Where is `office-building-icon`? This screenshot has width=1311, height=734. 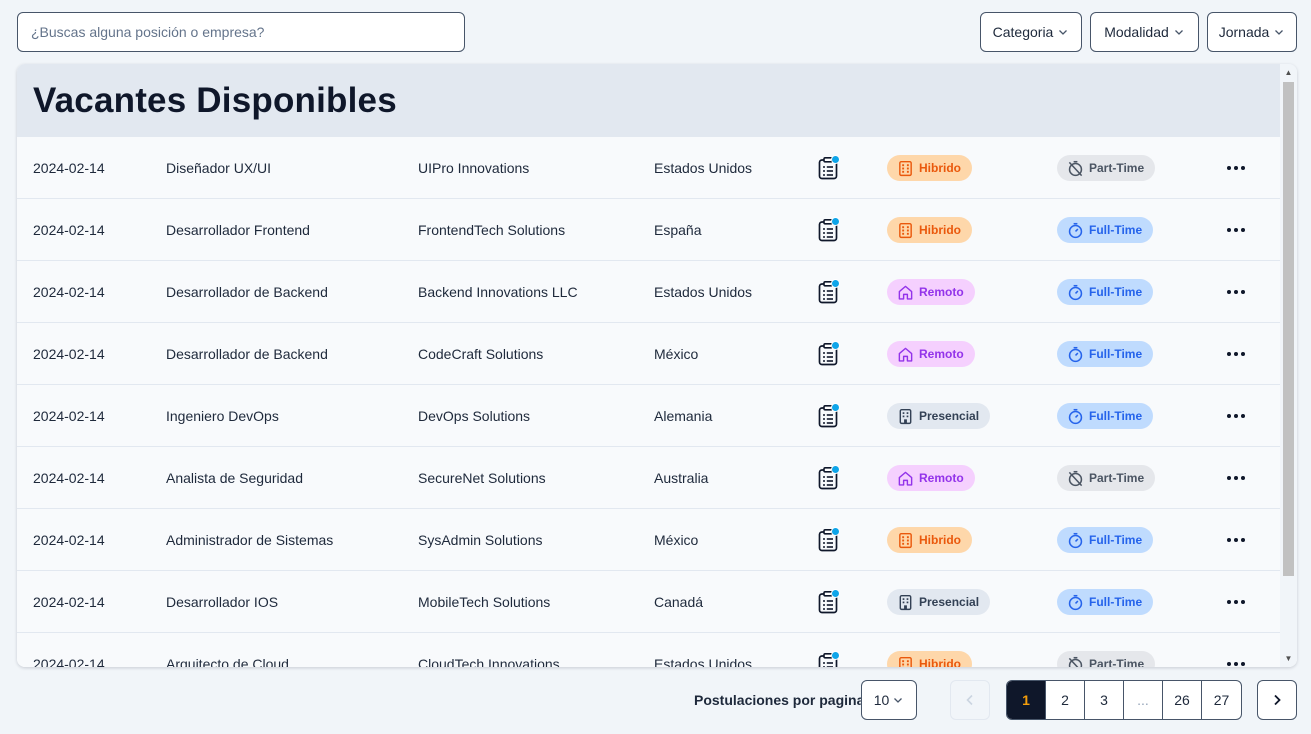
office-building-icon is located at coordinates (905, 602).